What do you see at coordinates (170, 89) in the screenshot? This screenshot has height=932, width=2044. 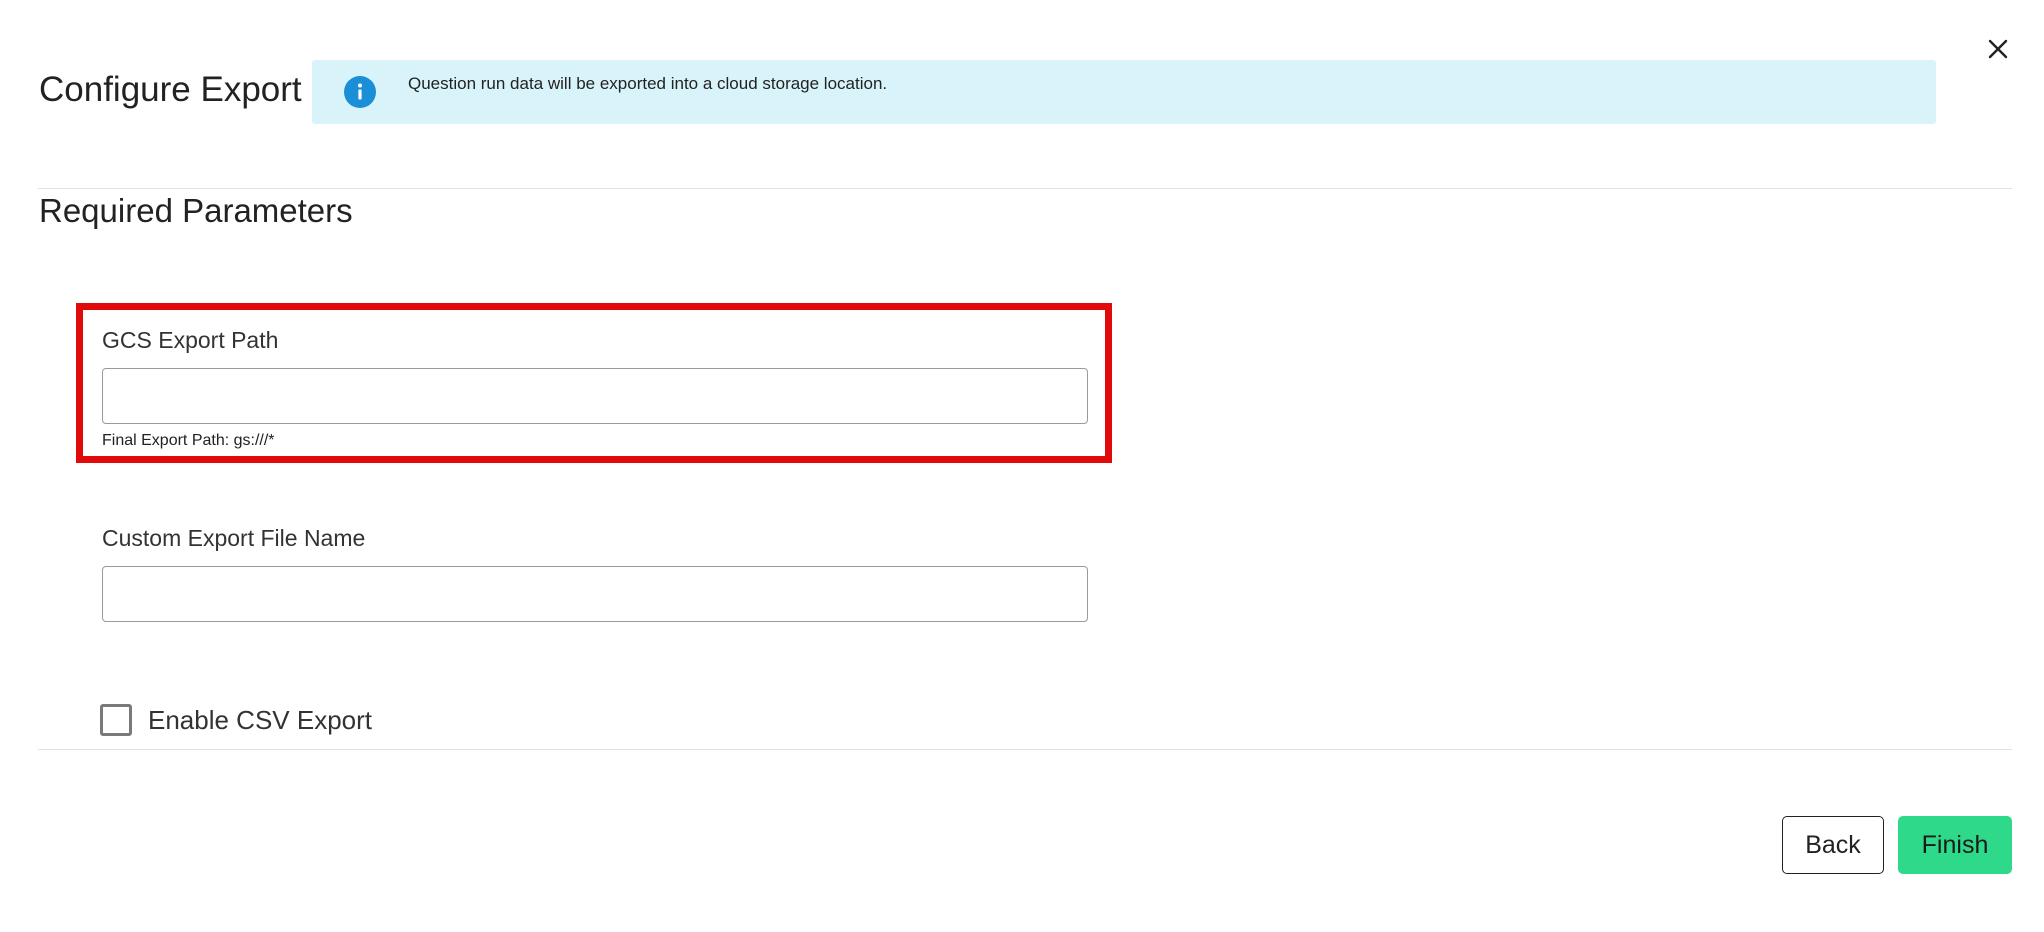 I see `dialog-title: Configure Export` at bounding box center [170, 89].